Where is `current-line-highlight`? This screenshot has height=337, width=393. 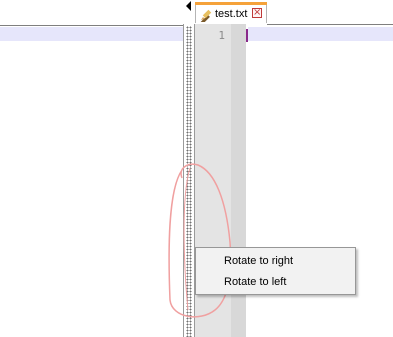 current-line-highlight is located at coordinates (320, 34).